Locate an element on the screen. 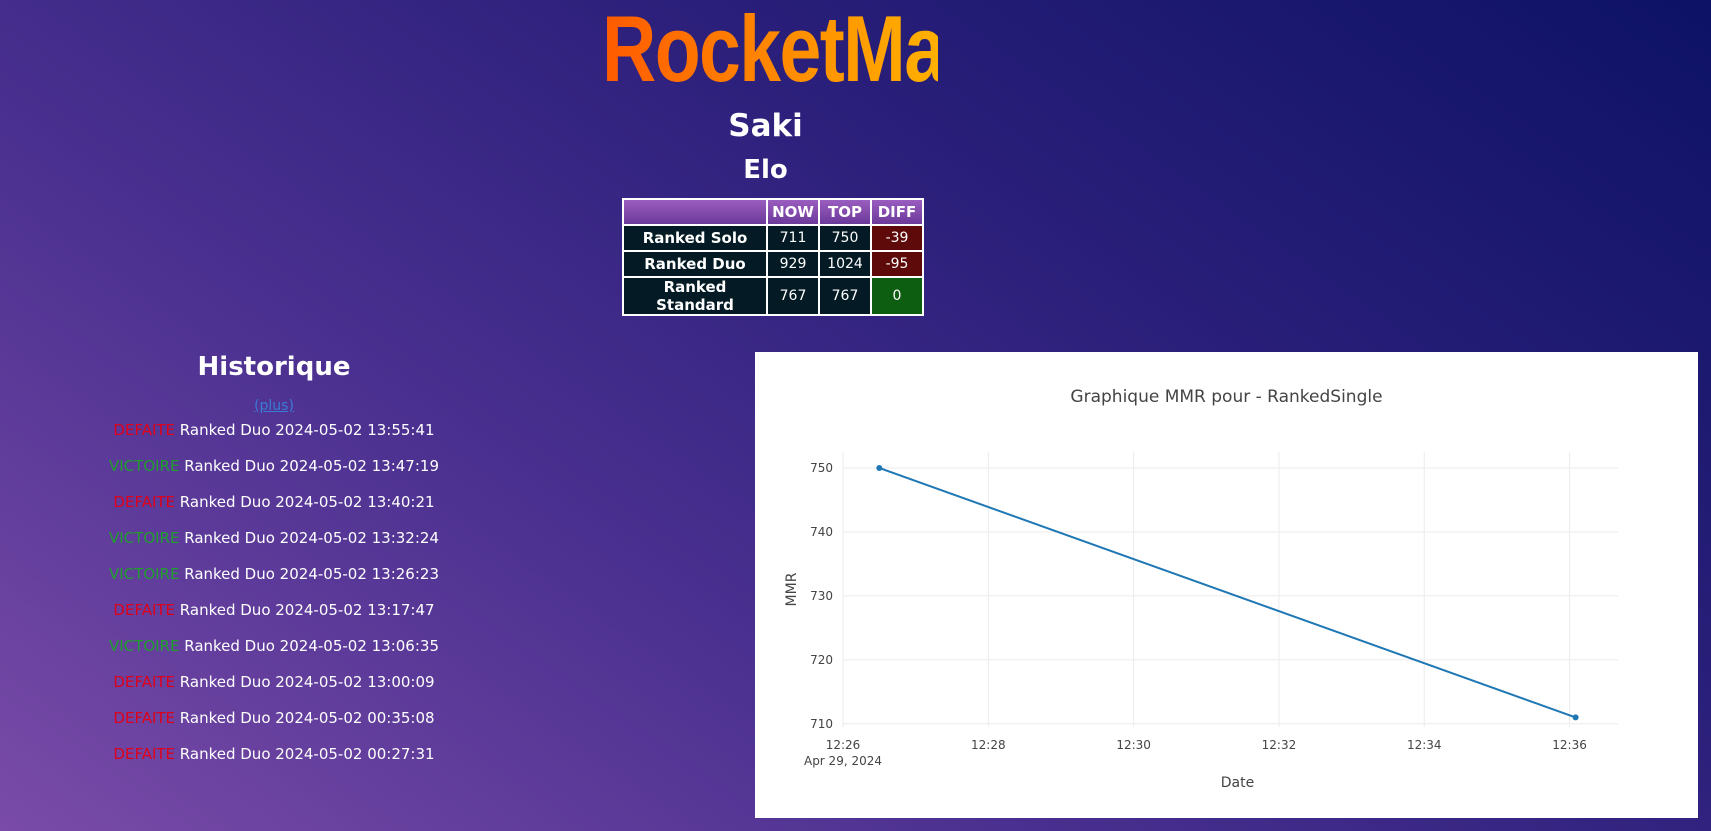 The image size is (1711, 831). history-match-info: Ranked Duo 2024-05-02 13:17:47 is located at coordinates (305, 610).